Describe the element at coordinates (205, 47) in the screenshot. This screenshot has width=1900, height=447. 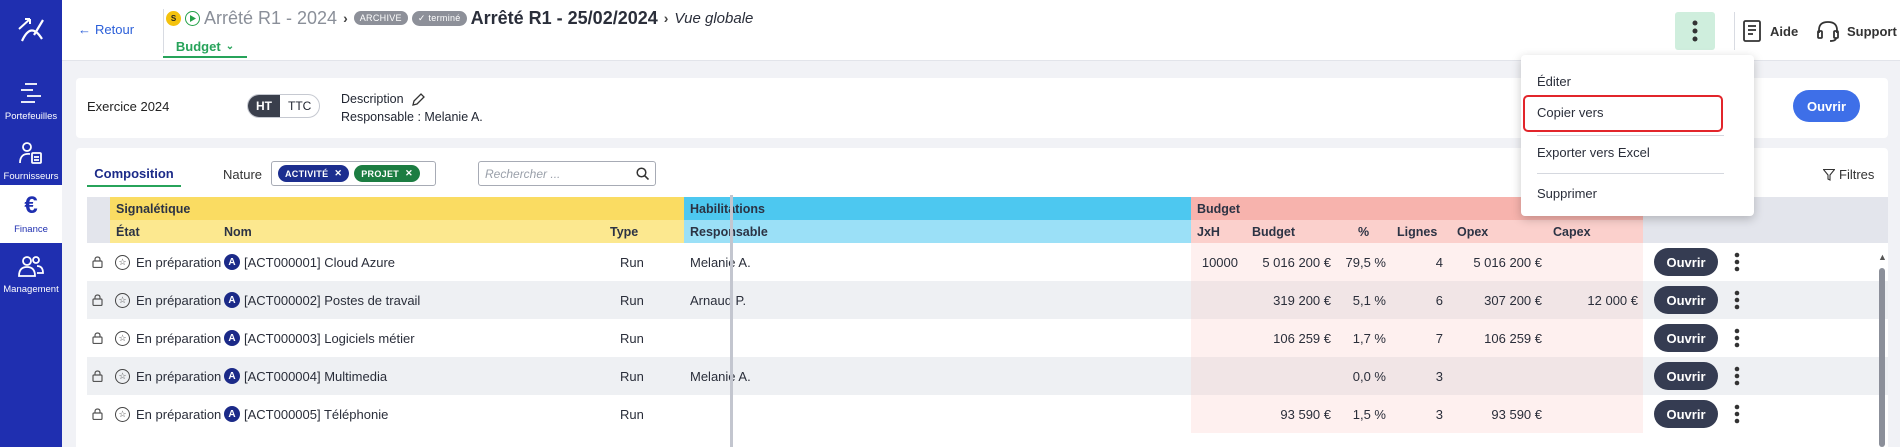
I see `tab-budget: Budget ⌄` at that location.